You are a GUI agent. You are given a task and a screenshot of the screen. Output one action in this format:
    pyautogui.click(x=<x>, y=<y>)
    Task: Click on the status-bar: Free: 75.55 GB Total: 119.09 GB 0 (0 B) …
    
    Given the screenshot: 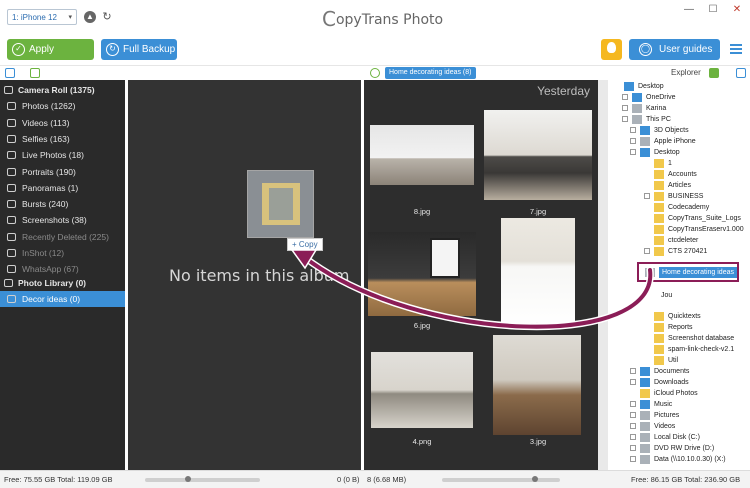 What is the action you would take?
    pyautogui.click(x=375, y=479)
    